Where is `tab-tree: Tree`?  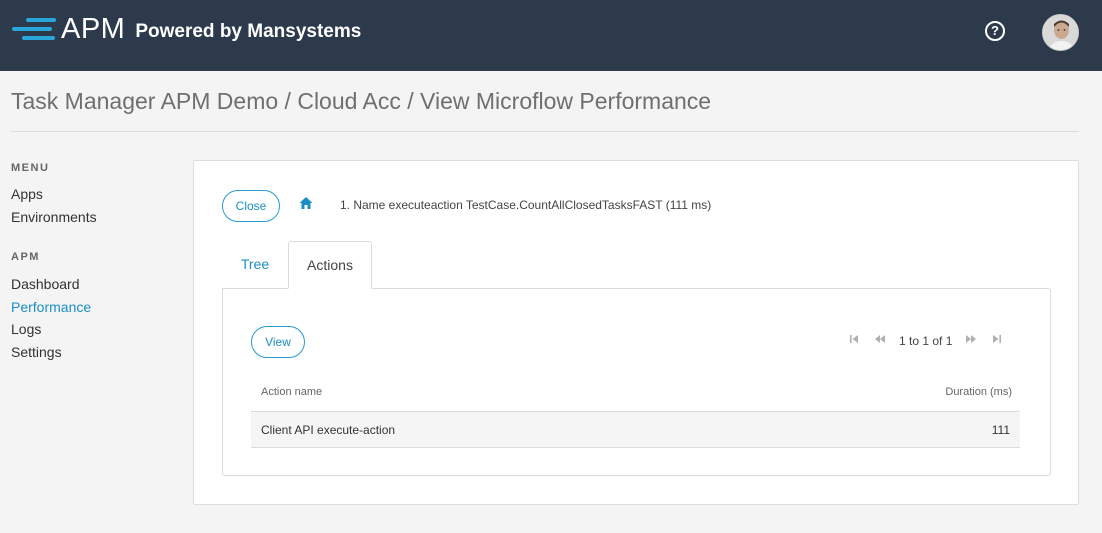
tab-tree: Tree is located at coordinates (255, 265).